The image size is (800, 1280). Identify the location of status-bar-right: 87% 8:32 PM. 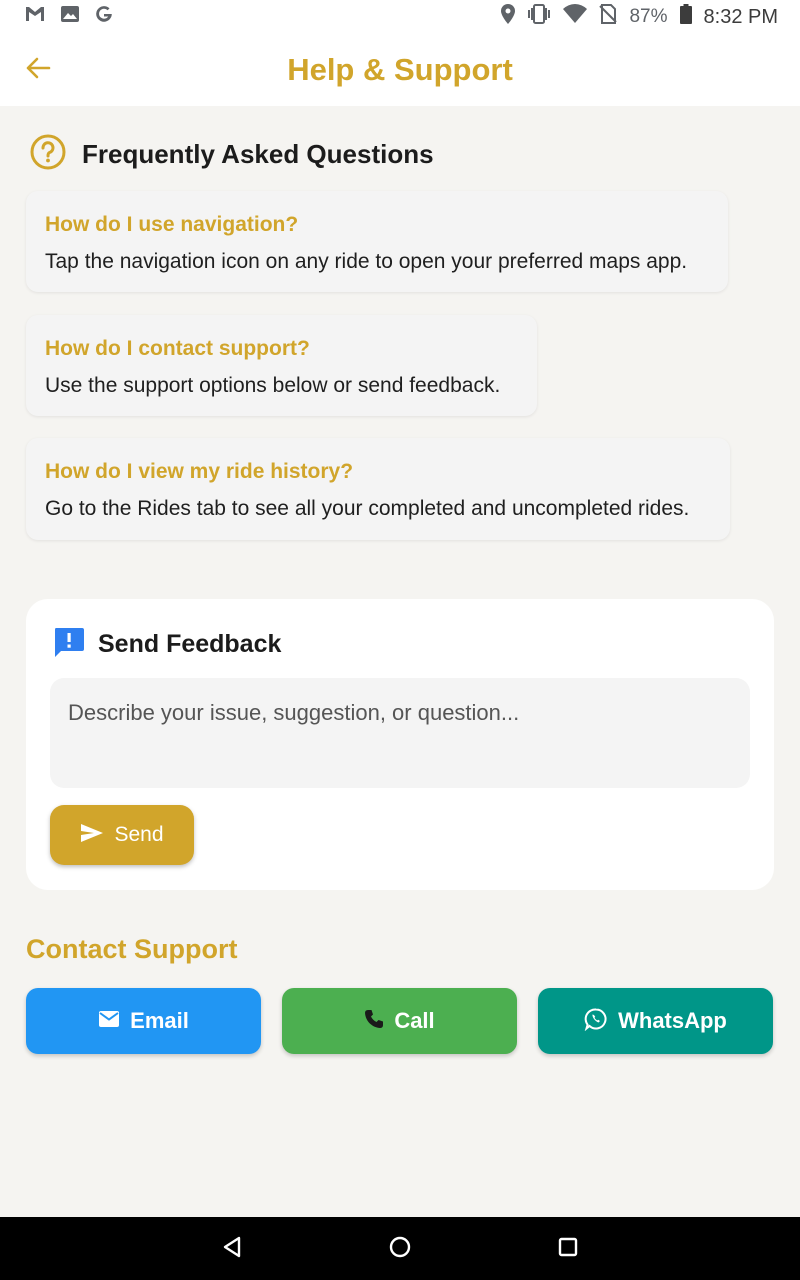
(639, 17).